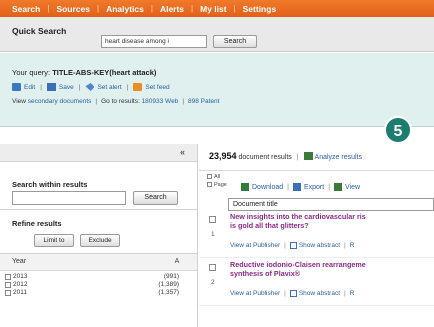 The image size is (434, 327). Describe the element at coordinates (26, 9) in the screenshot. I see `nav-search: Search` at that location.